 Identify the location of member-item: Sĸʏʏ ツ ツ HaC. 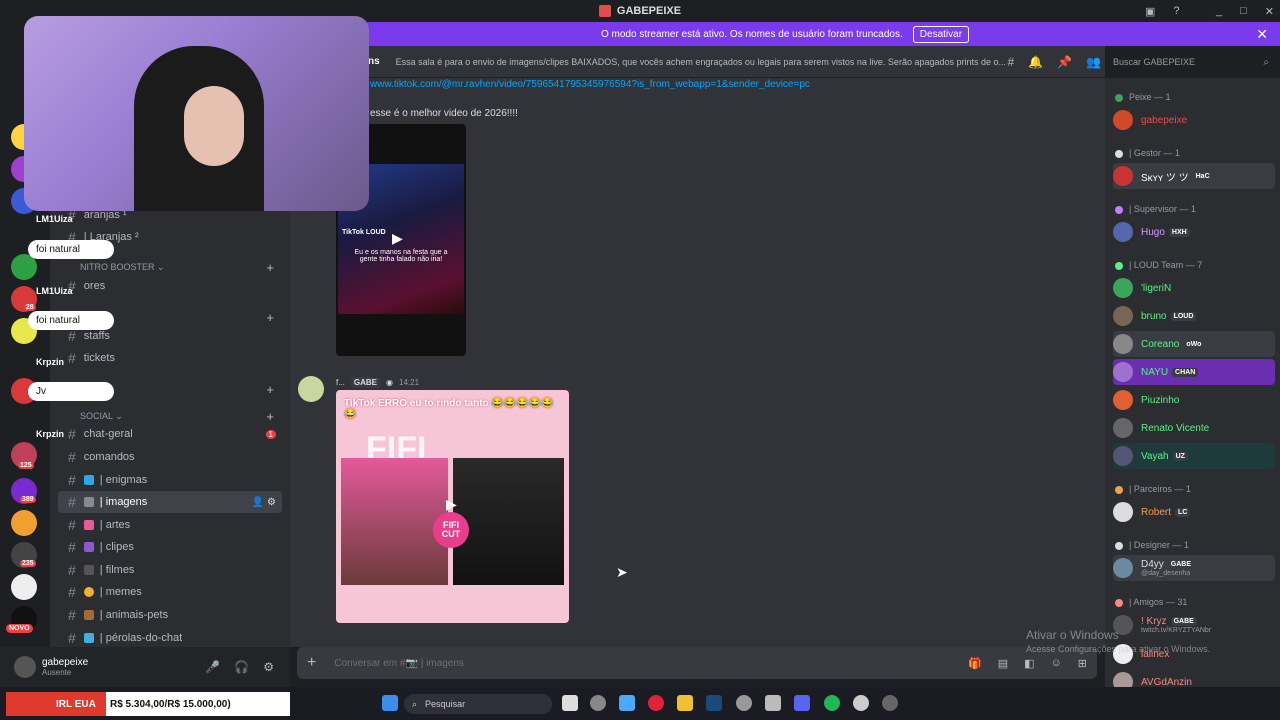
(1194, 176).